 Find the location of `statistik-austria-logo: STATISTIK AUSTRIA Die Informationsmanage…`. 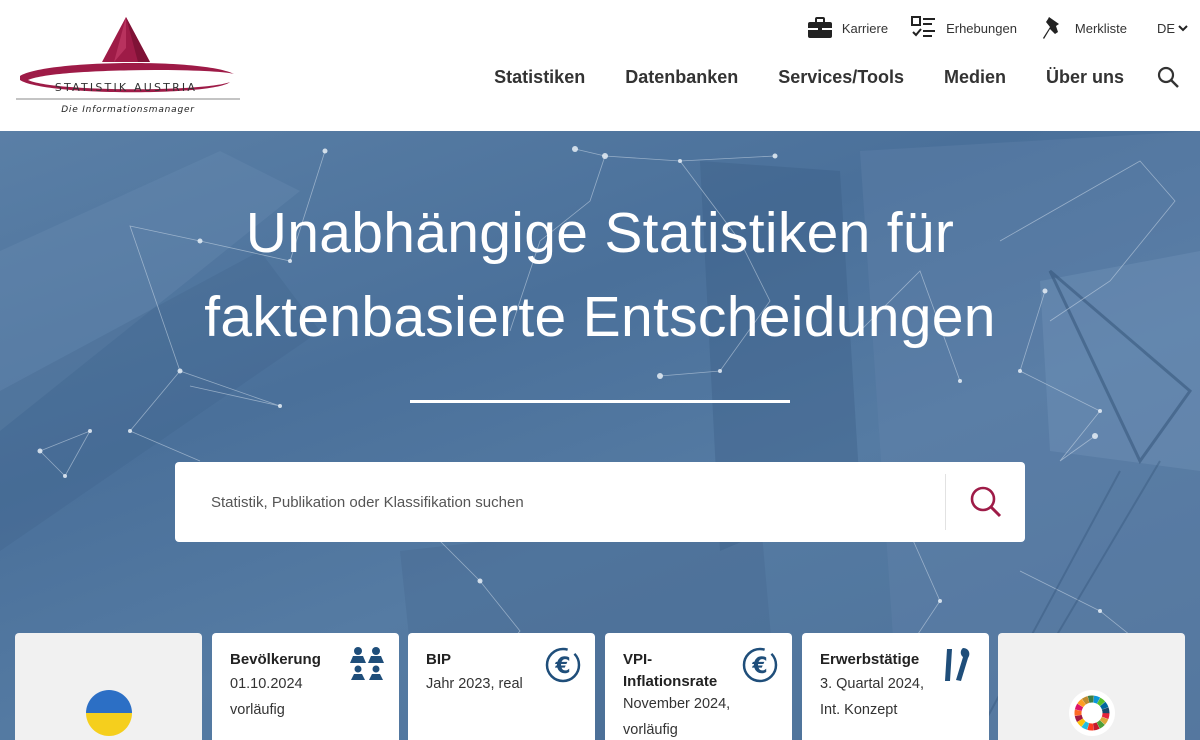

statistik-austria-logo: STATISTIK AUSTRIA Die Informationsmanage… is located at coordinates (129, 66).